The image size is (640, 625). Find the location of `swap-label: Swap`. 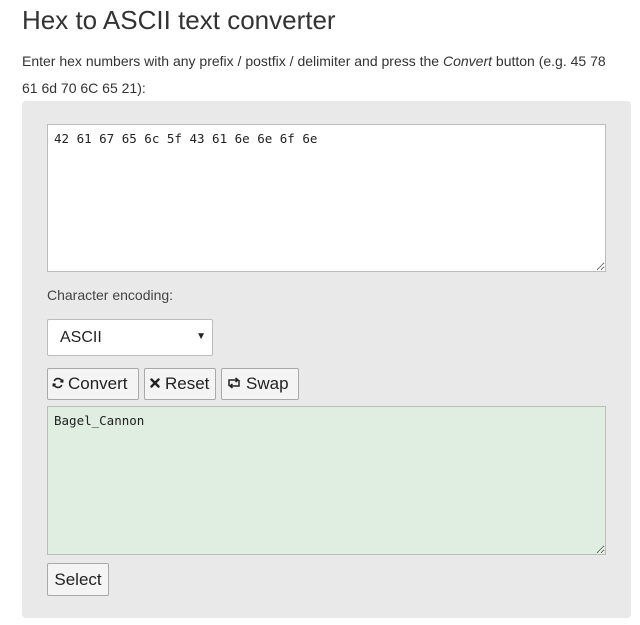

swap-label: Swap is located at coordinates (267, 383).